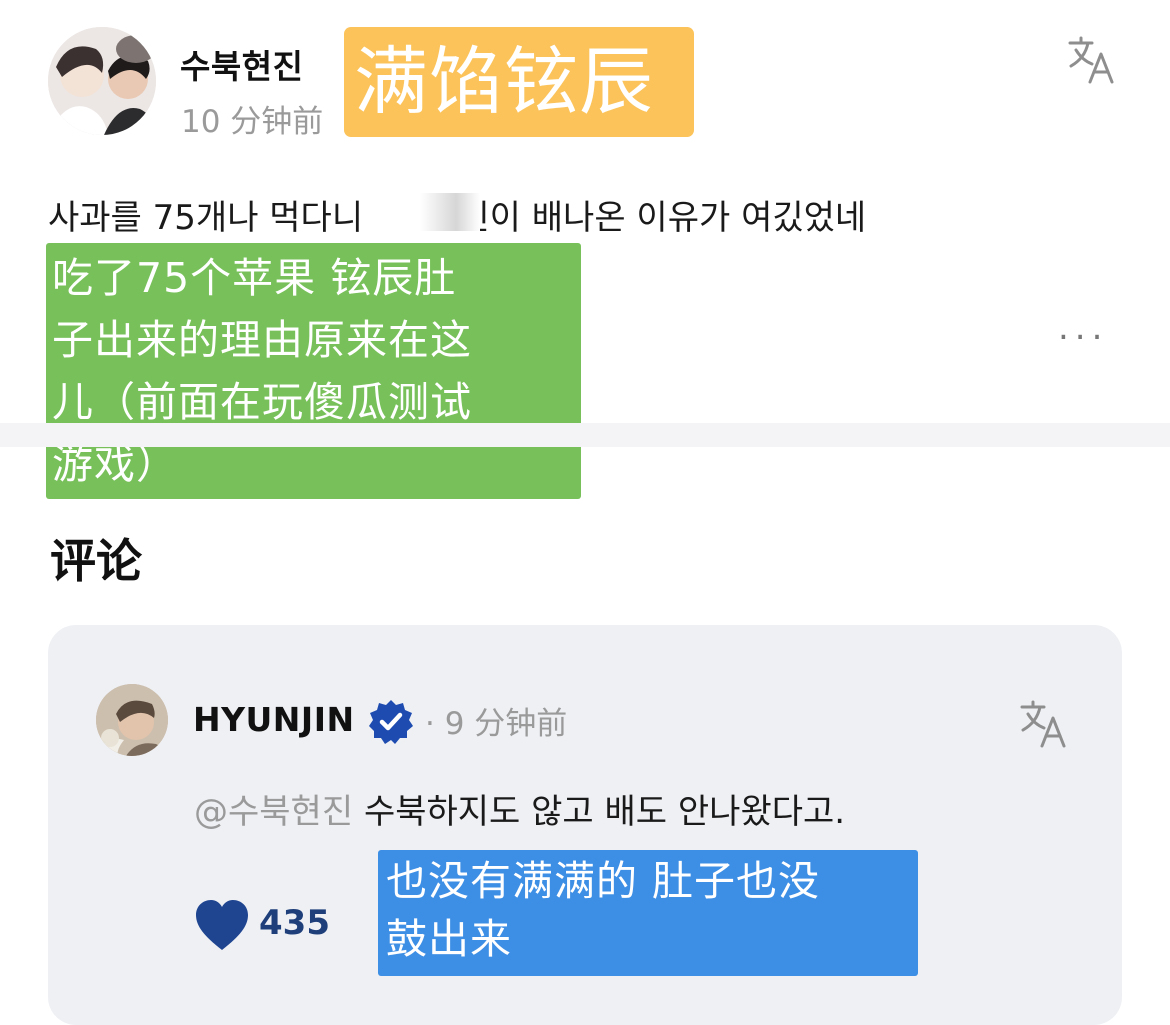  Describe the element at coordinates (313, 371) in the screenshot. I see `post-translation-overlay: 吃了75个苹果 铉辰肚 子出来的理由原来在这 儿（前面在玩傻瓜测试 游戏）` at that location.